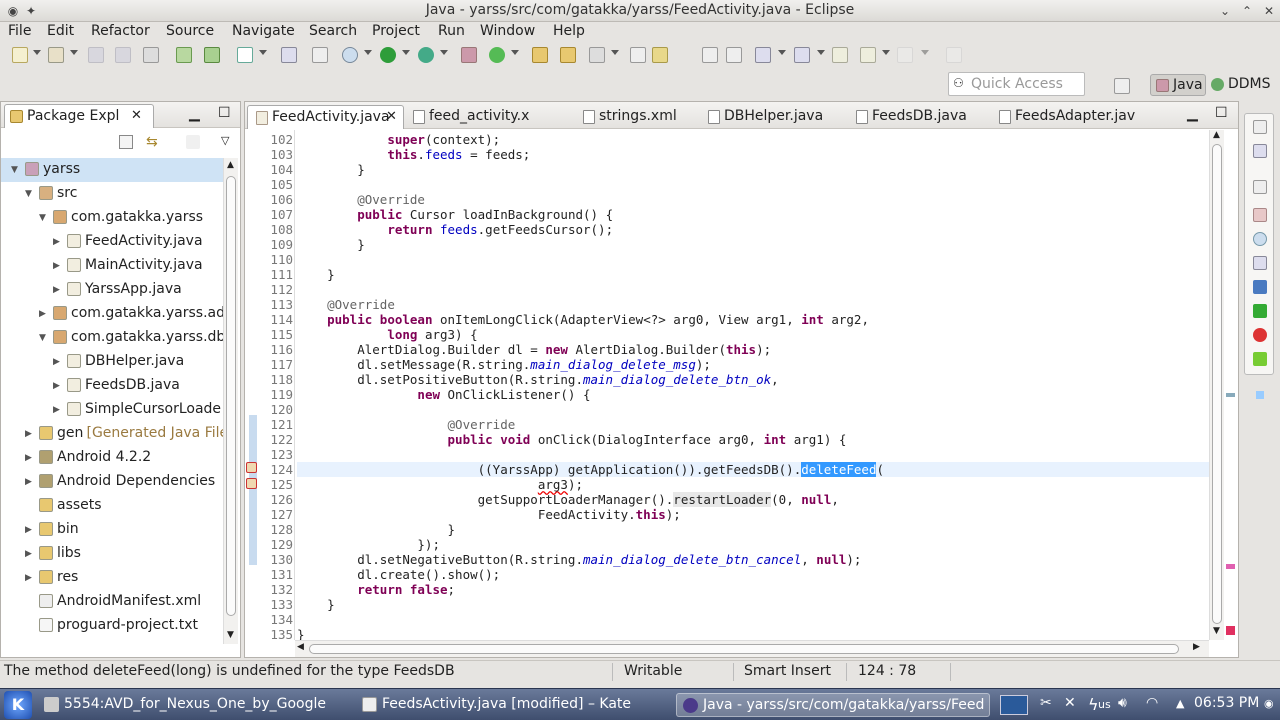  I want to click on skip-breakpoints-icon, so click(320, 55).